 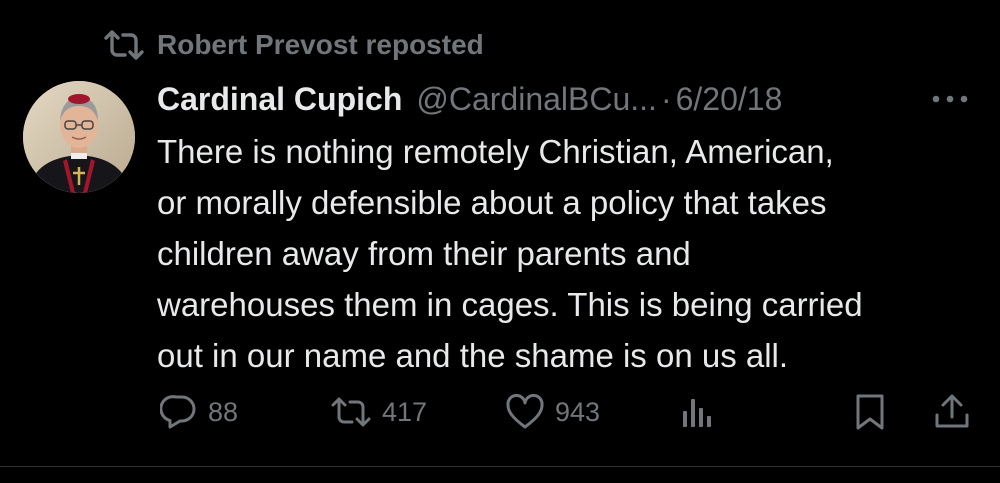 I want to click on repost-button: 417, so click(x=378, y=412).